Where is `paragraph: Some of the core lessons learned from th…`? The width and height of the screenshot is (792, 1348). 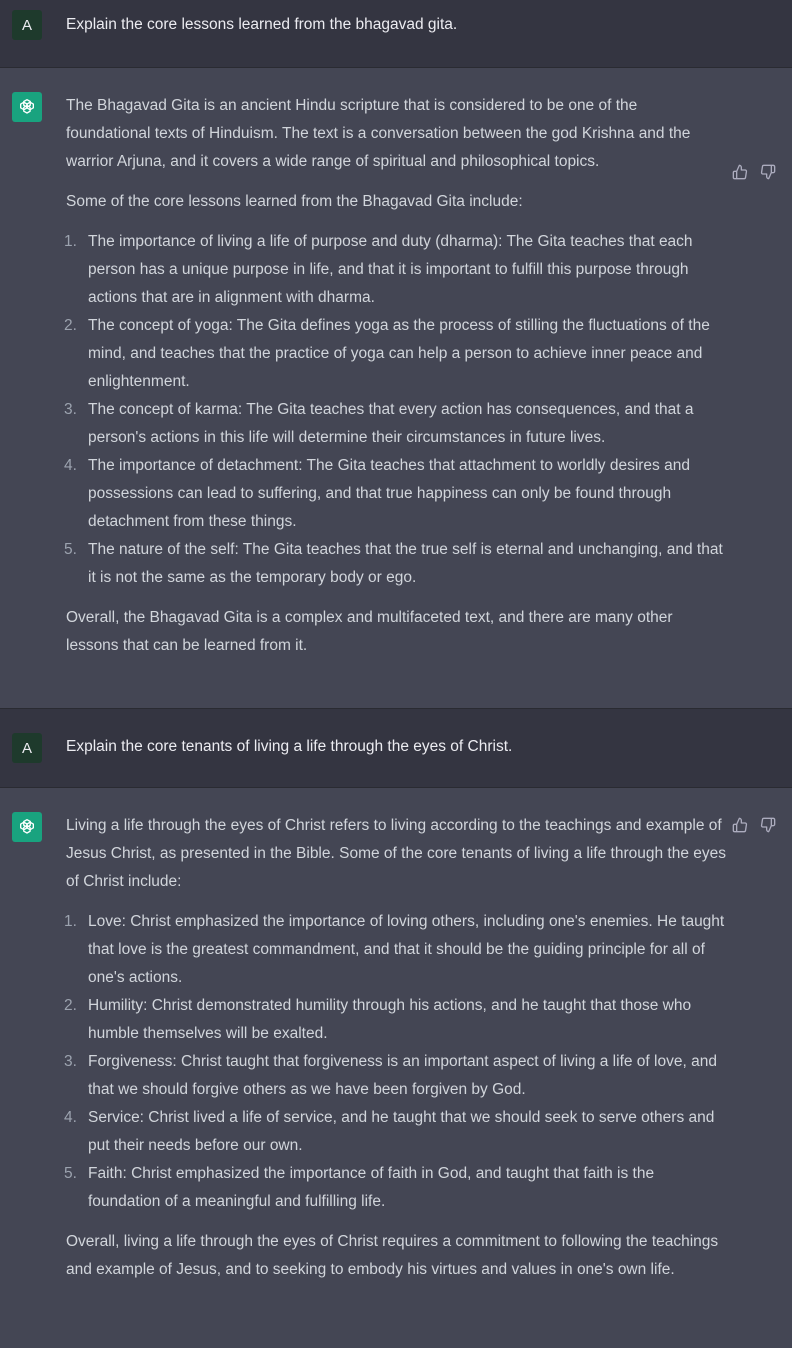
paragraph: Some of the core lessons learned from th… is located at coordinates (294, 201).